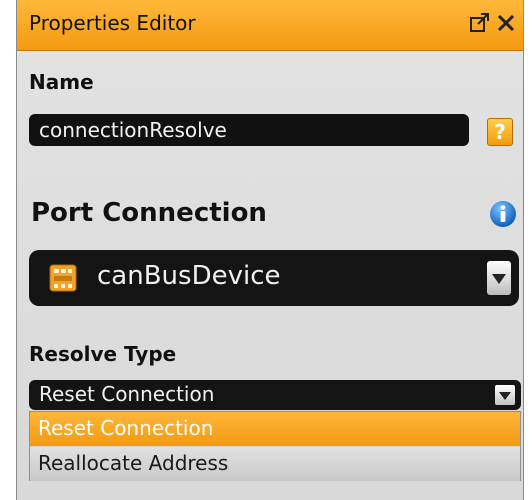 Image resolution: width=532 pixels, height=500 pixels. What do you see at coordinates (103, 354) in the screenshot?
I see `resolve-type-label: Resolve Type` at bounding box center [103, 354].